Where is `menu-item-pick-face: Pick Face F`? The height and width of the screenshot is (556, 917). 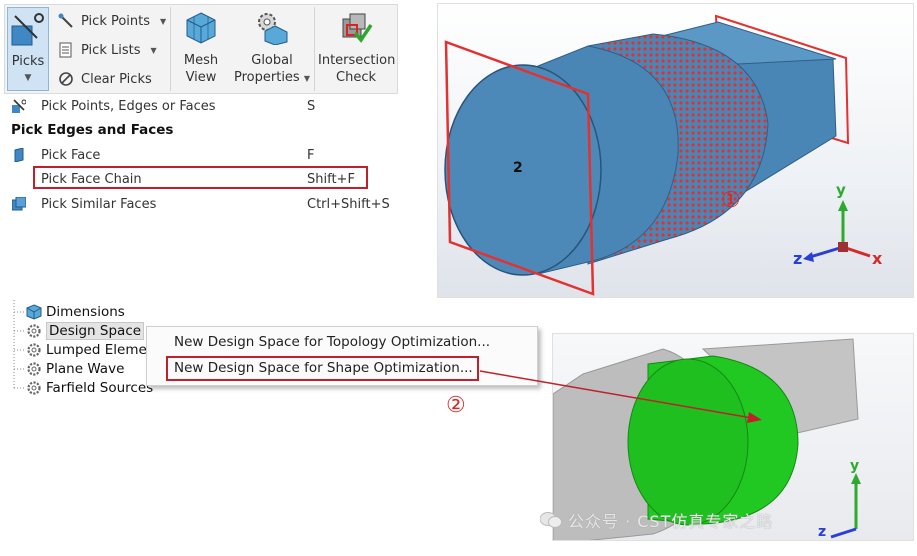
menu-item-pick-face: Pick Face F is located at coordinates (203, 155).